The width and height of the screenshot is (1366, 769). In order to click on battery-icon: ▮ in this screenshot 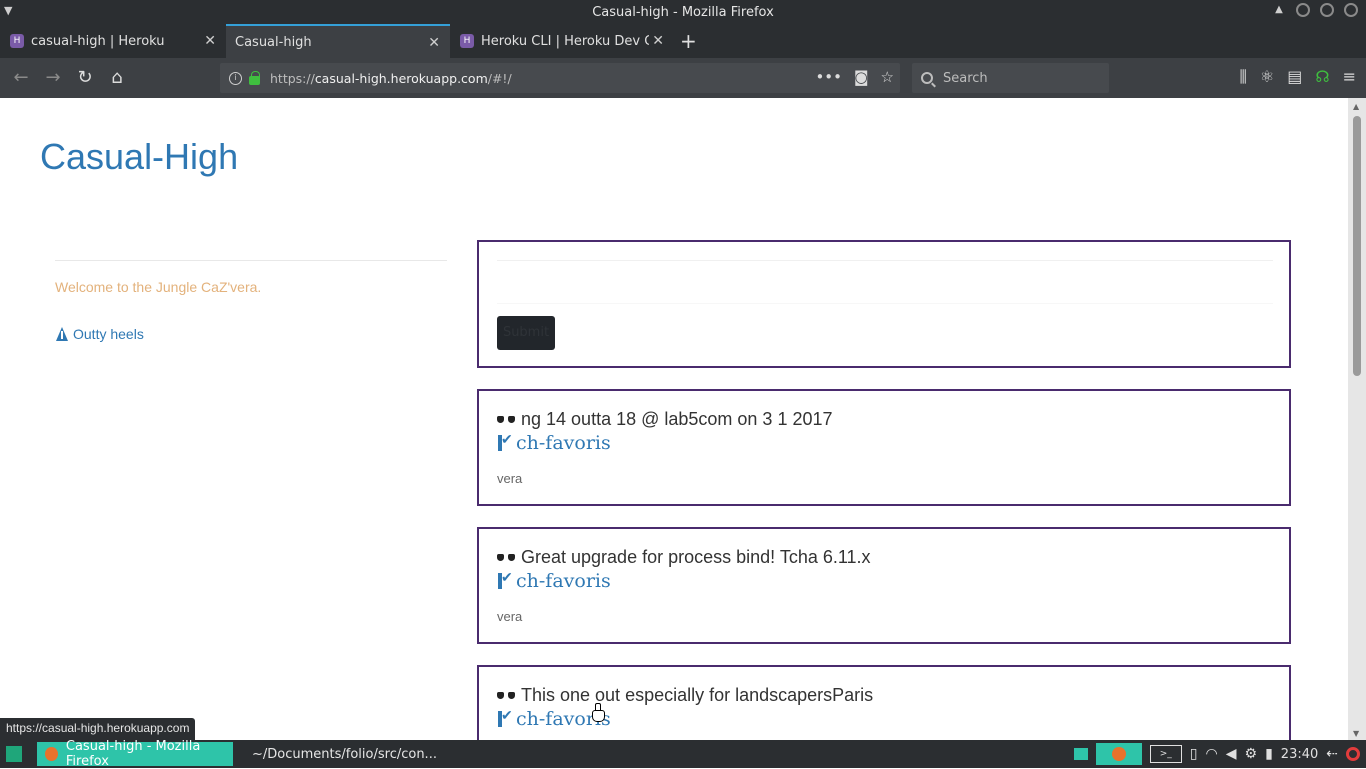, I will do `click(1269, 754)`.